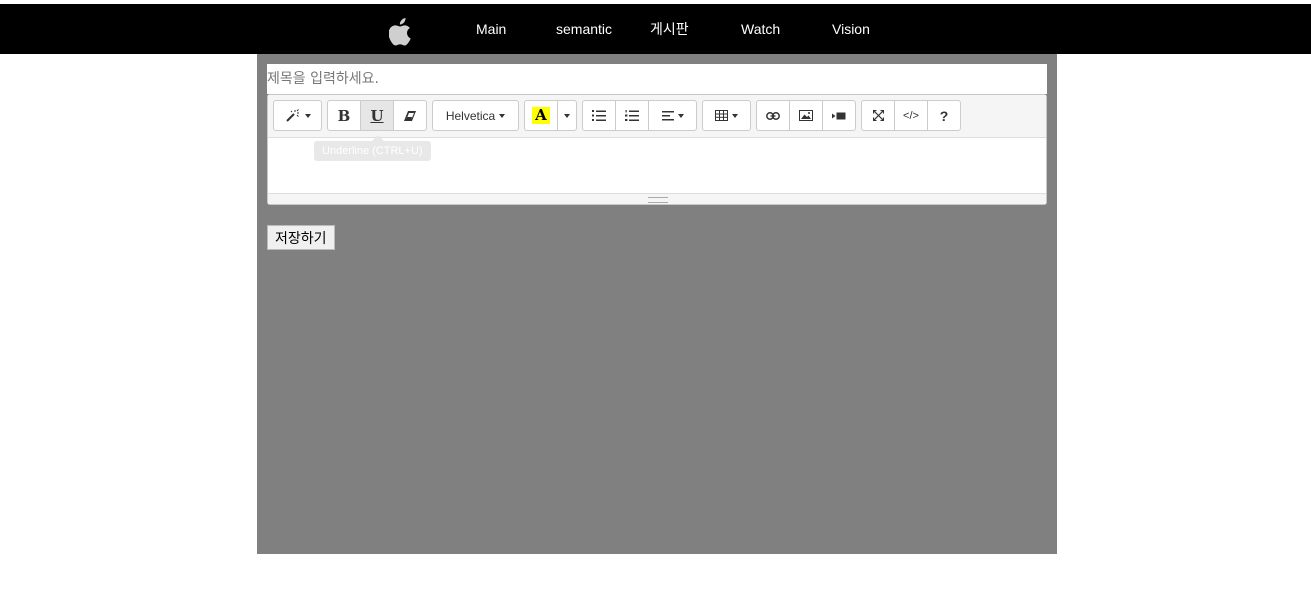  I want to click on insert-link-button, so click(773, 115).